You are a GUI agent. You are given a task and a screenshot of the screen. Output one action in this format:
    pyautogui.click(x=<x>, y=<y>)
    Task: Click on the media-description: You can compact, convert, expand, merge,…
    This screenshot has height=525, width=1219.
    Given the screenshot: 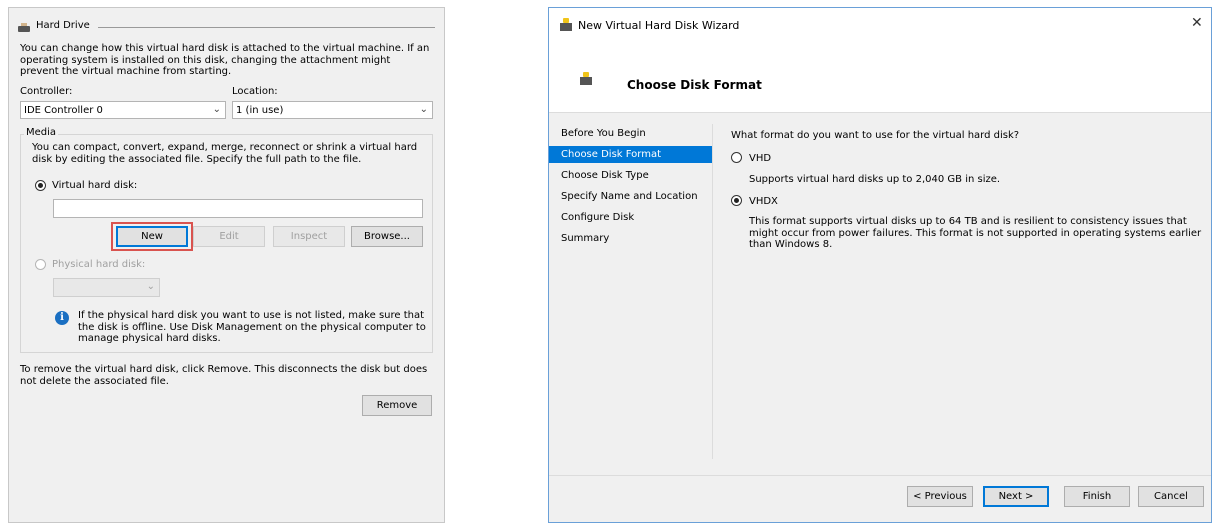 What is the action you would take?
    pyautogui.click(x=225, y=153)
    